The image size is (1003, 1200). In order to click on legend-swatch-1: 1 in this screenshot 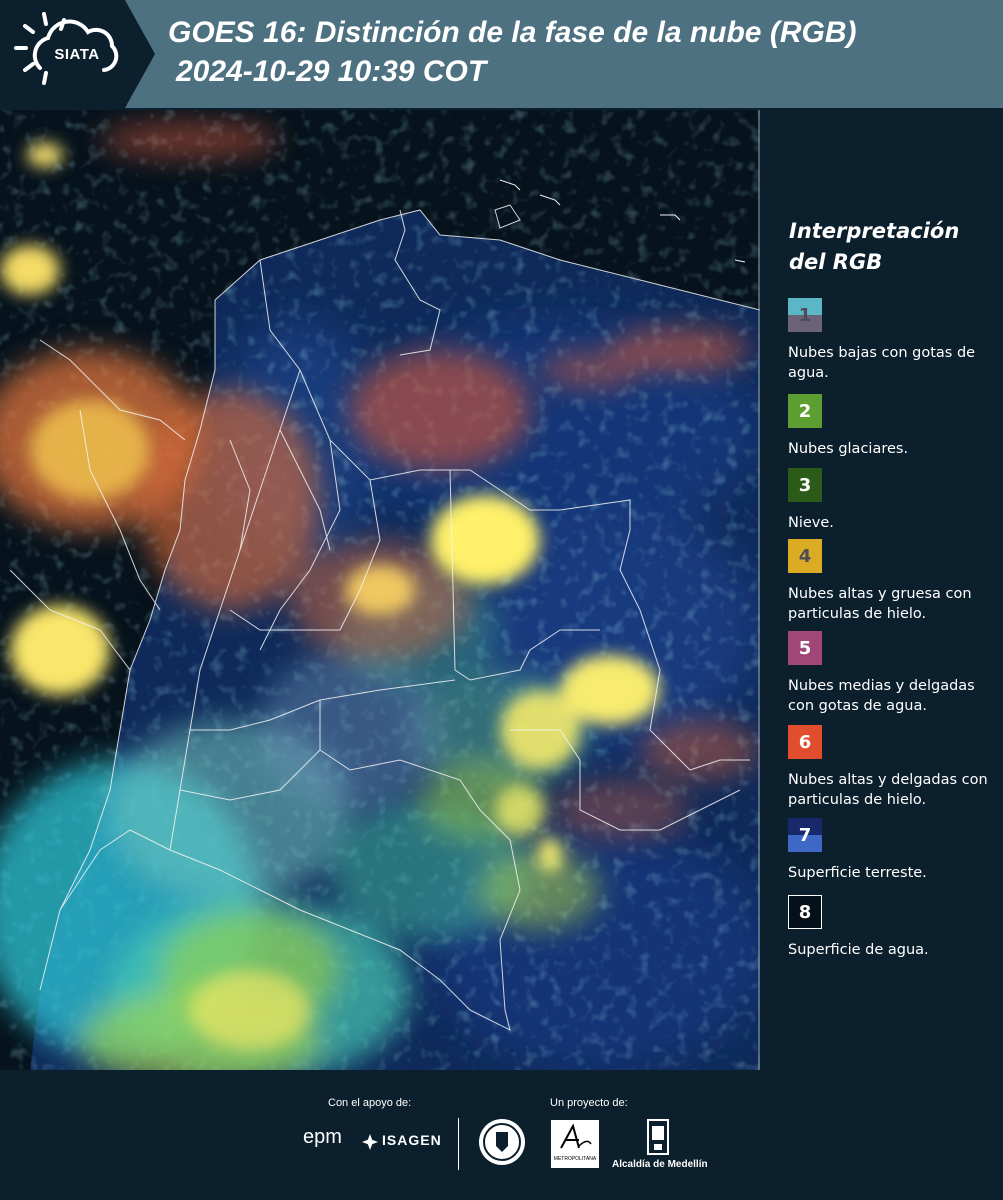, I will do `click(805, 315)`.